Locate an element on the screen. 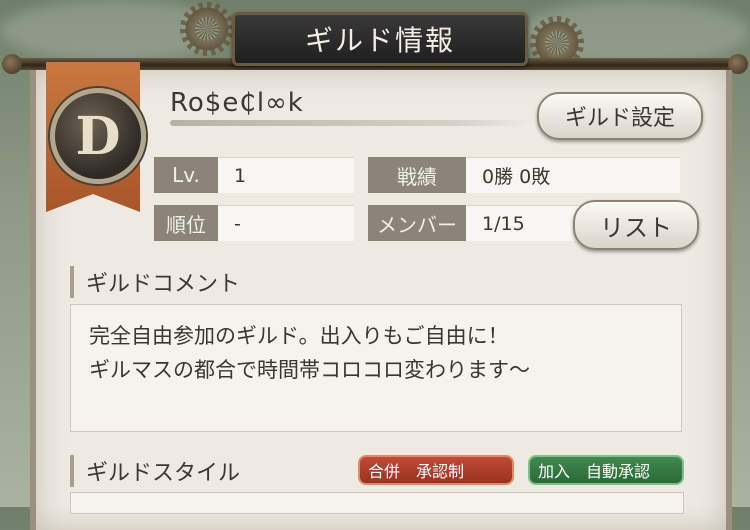  comment-line: 完全自由参加のギルド。出入りもご自由に！ is located at coordinates (299, 336).